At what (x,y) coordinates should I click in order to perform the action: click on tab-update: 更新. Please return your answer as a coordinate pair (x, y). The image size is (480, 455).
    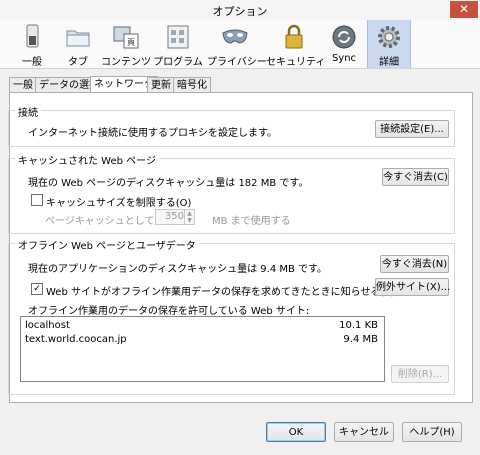
    Looking at the image, I should click on (161, 85).